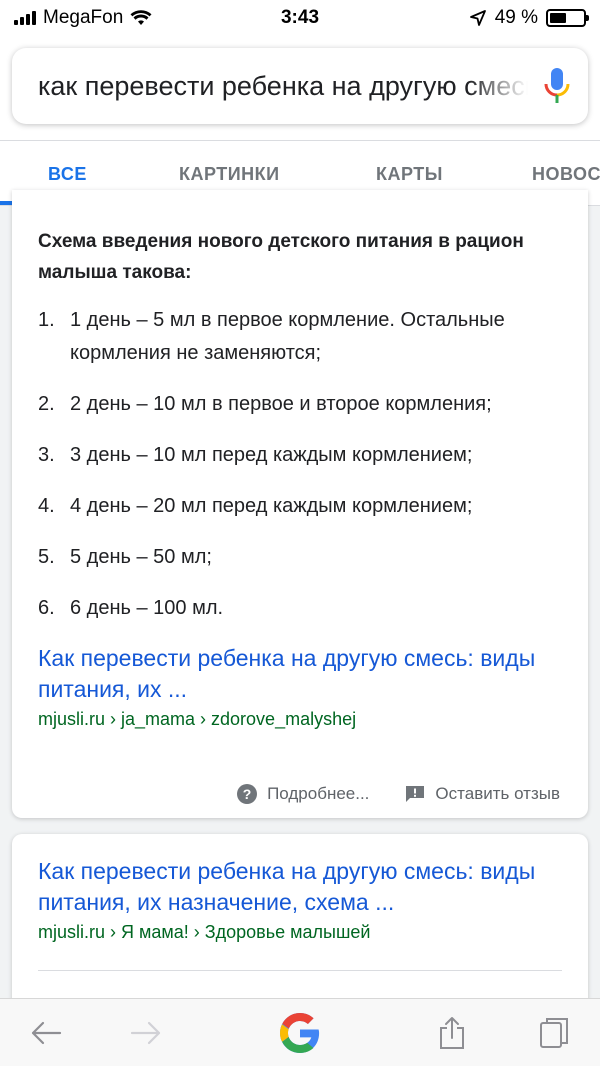 This screenshot has width=600, height=1066. Describe the element at coordinates (141, 17) in the screenshot. I see `wifi-icon` at that location.